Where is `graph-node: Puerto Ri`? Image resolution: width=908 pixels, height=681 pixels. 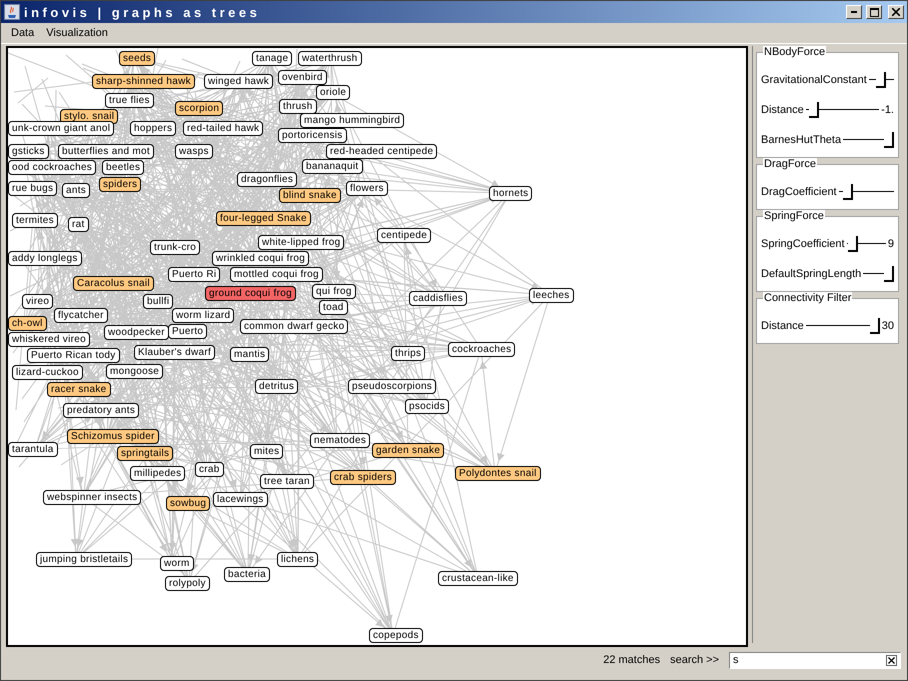 graph-node: Puerto Ri is located at coordinates (194, 274).